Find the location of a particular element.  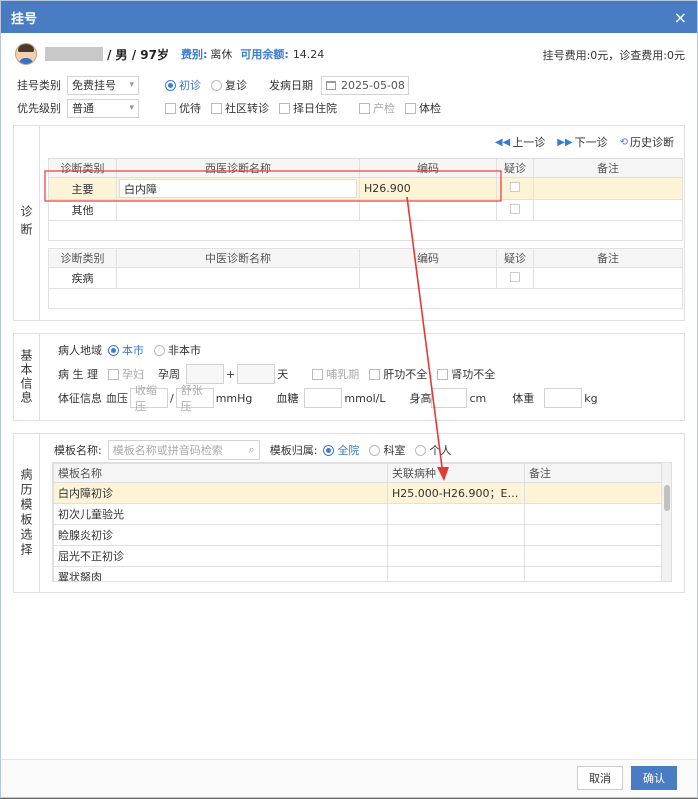

table-row: 疾病 is located at coordinates (365, 278).